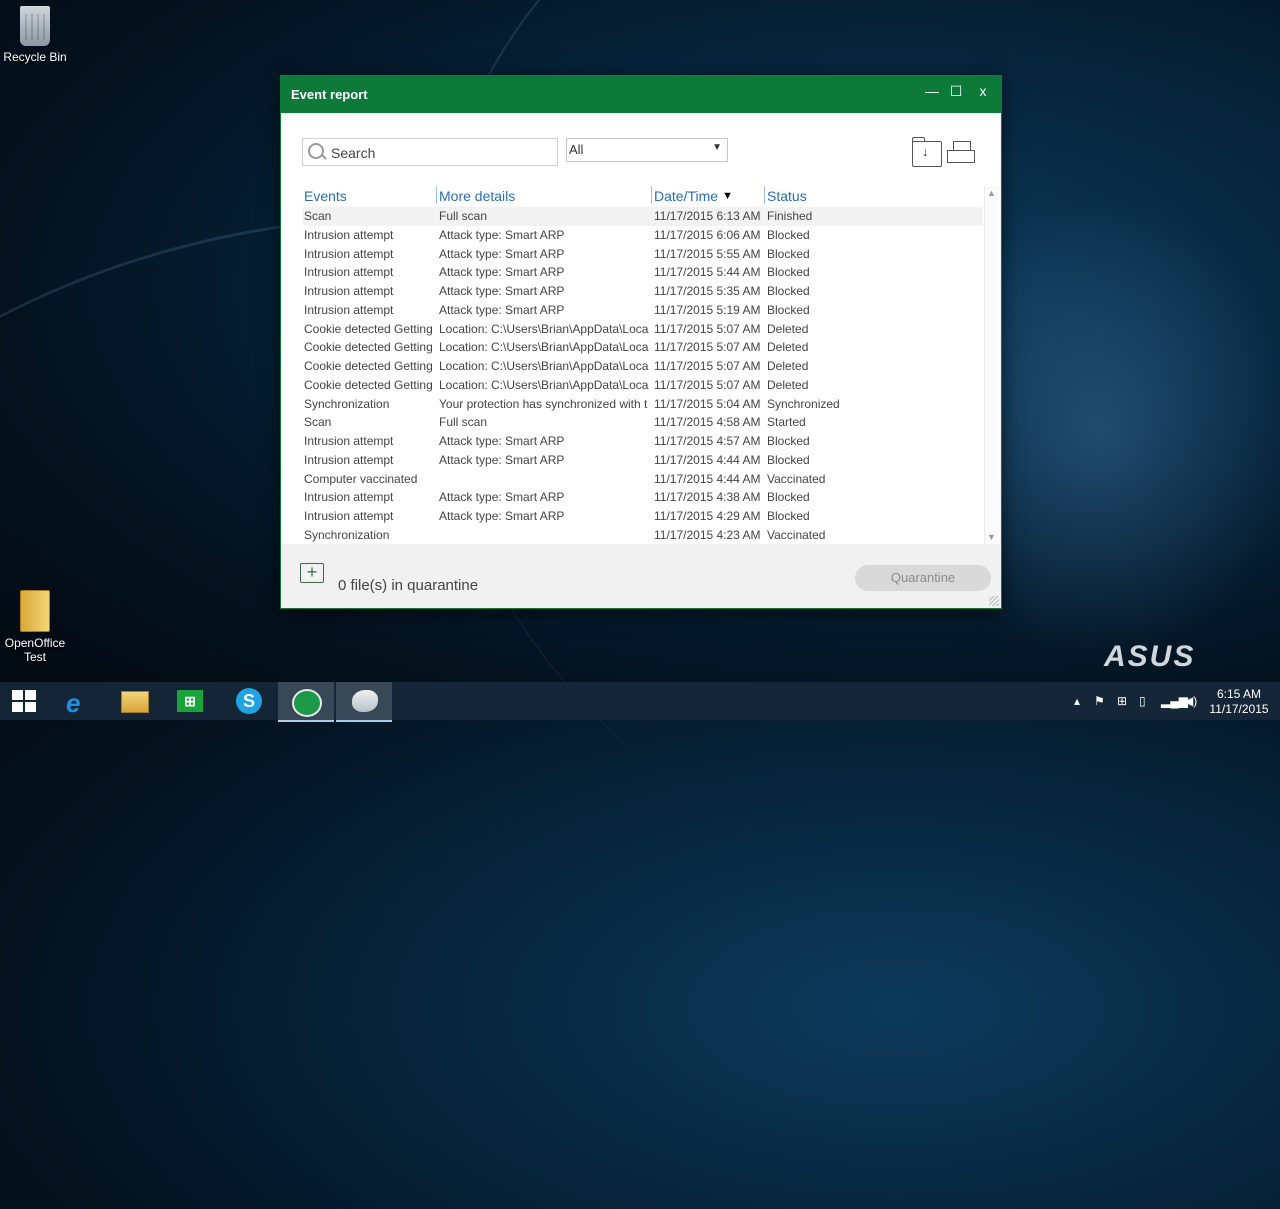 This screenshot has width=1280, height=1209. What do you see at coordinates (1122, 701) in the screenshot?
I see `windows-tray-icon: ⊞` at bounding box center [1122, 701].